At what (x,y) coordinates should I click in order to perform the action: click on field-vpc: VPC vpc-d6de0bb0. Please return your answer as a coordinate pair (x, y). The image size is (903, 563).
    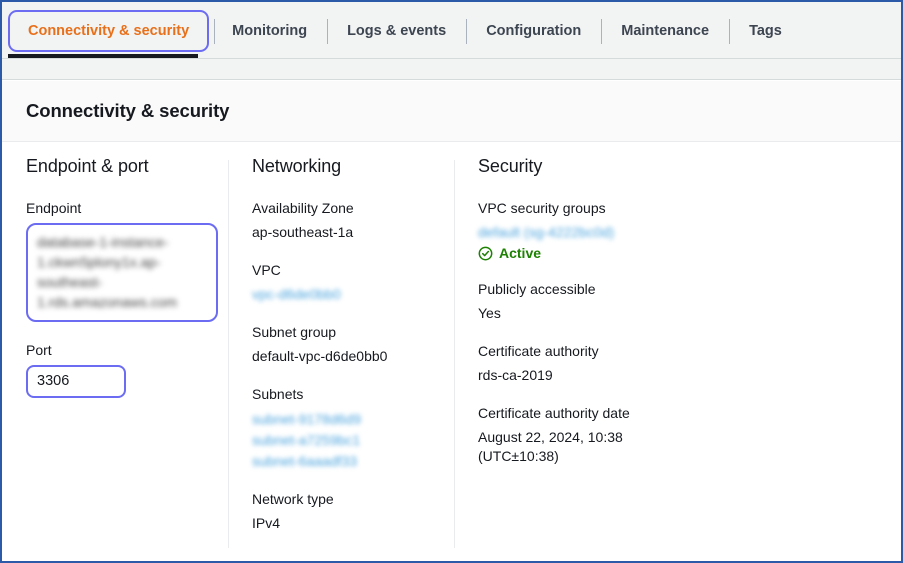
    Looking at the image, I should click on (341, 282).